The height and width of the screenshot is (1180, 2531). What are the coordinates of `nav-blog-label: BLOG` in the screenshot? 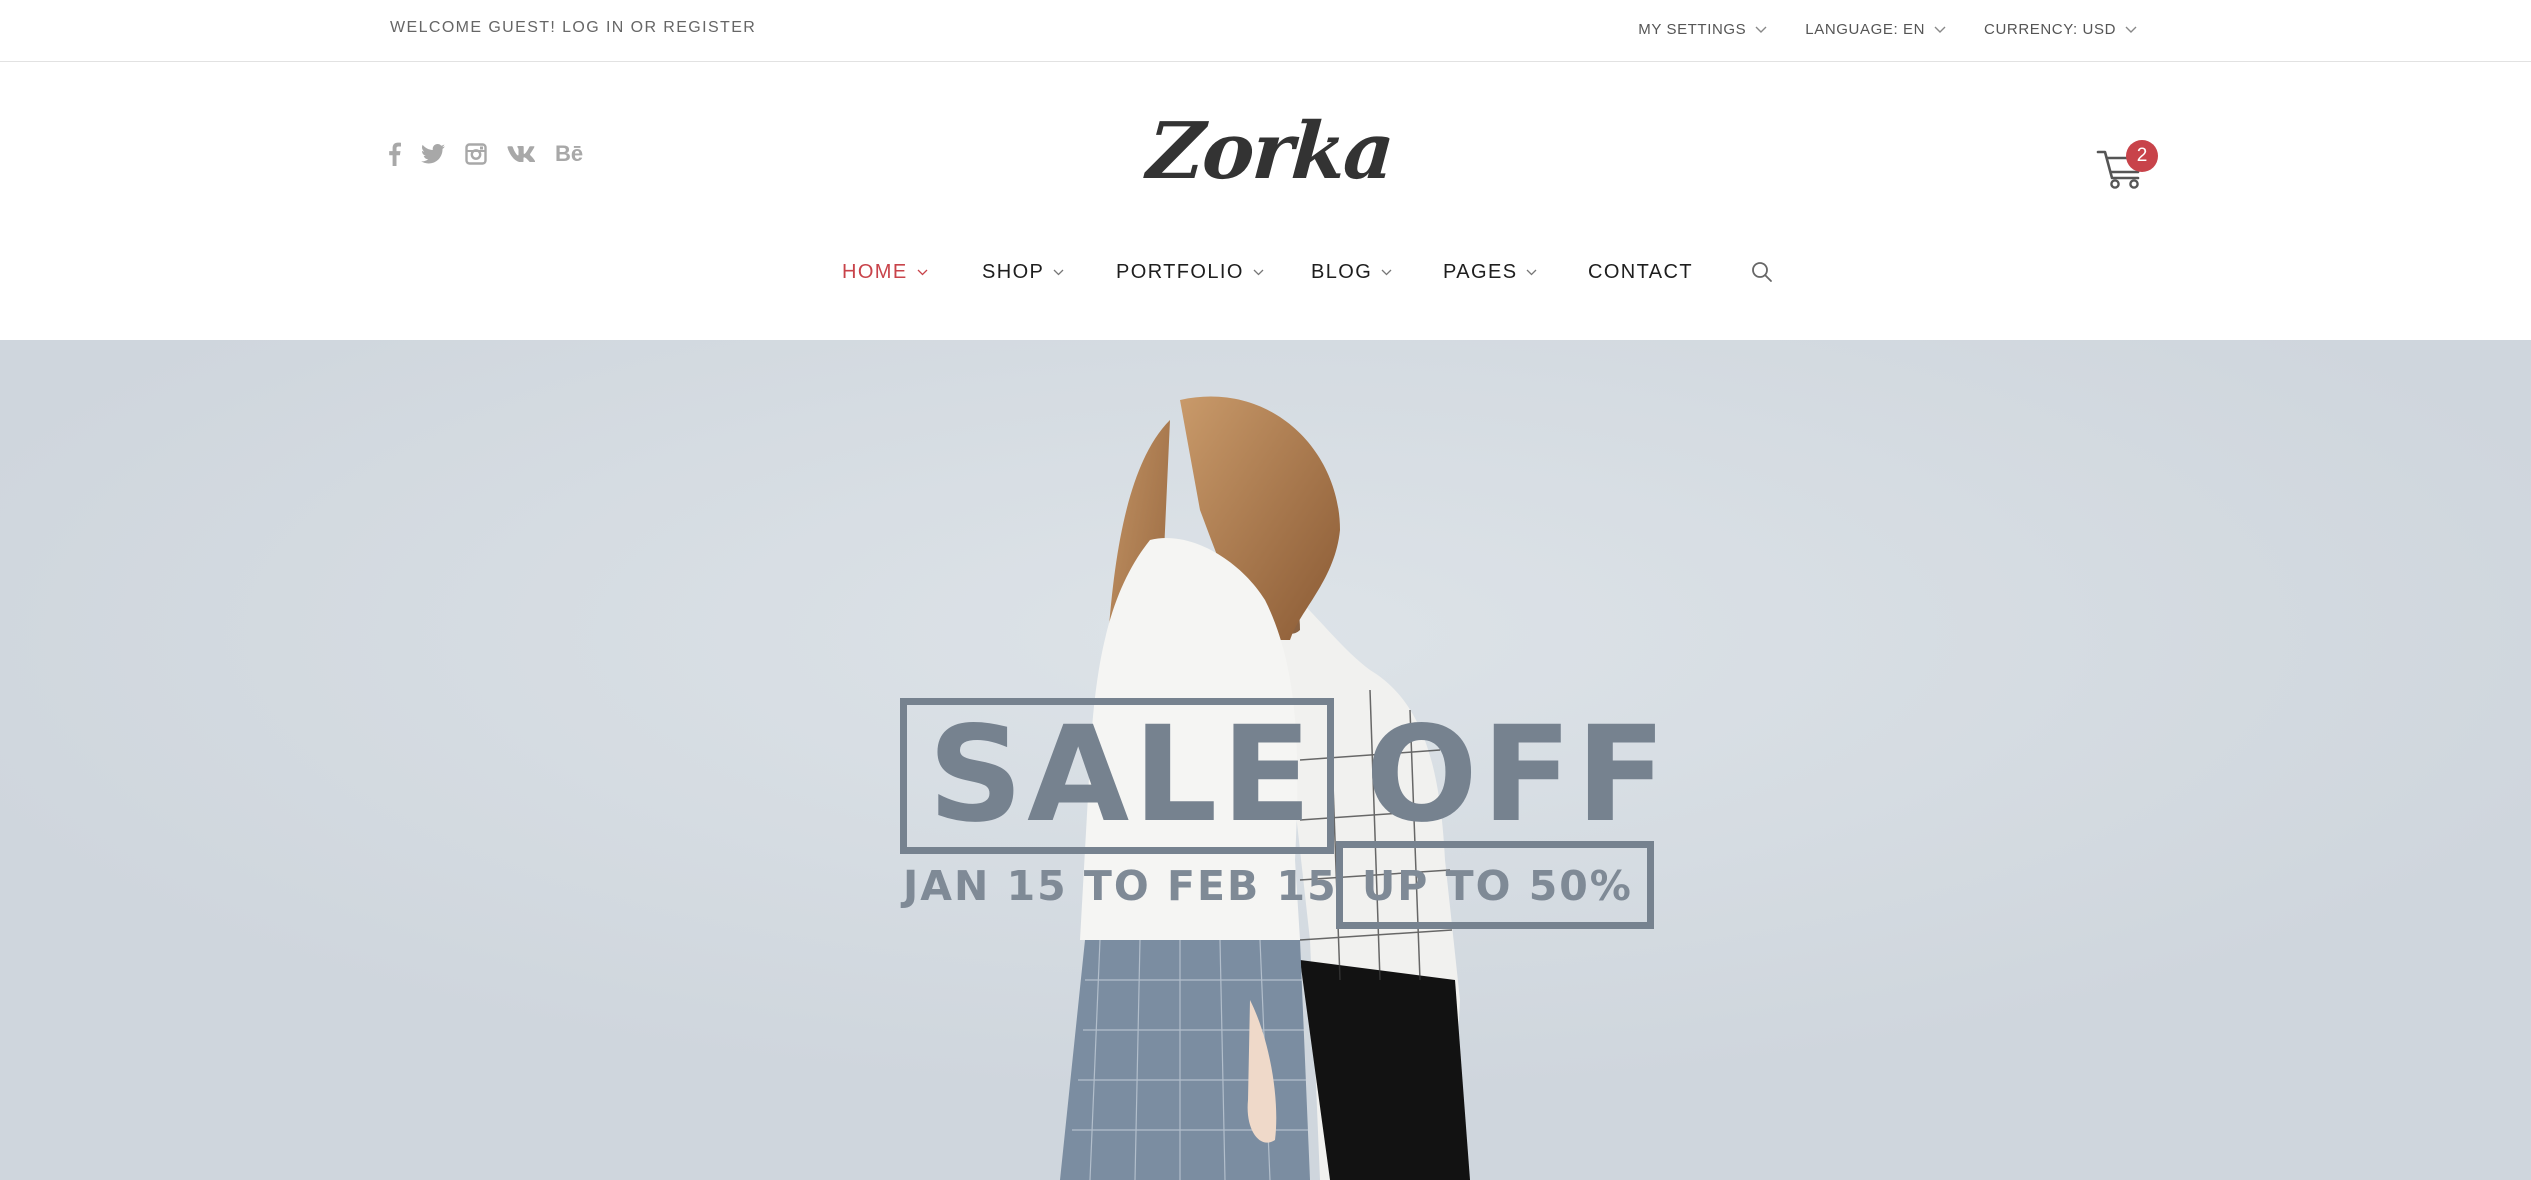 It's located at (1342, 271).